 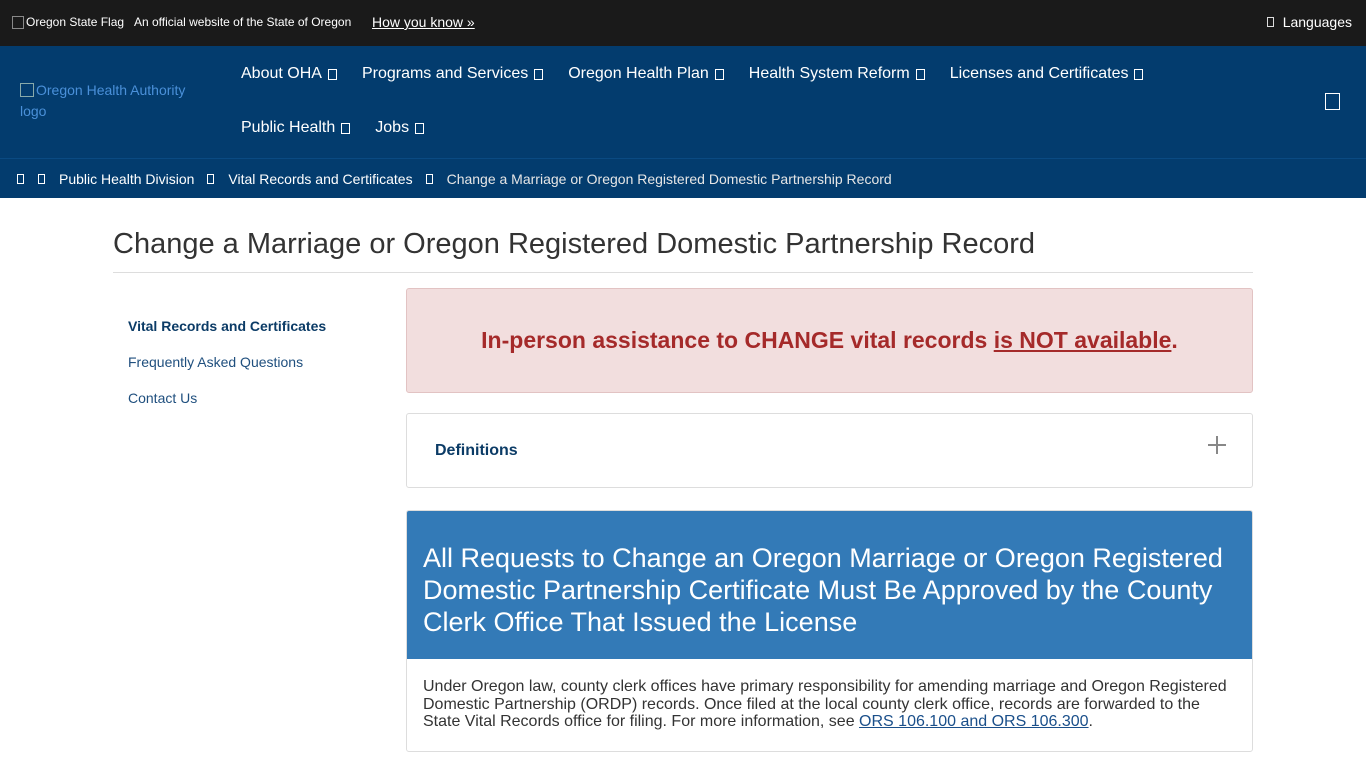 I want to click on sidebar-item-vital-records: Vital Records and Certificates, so click(x=253, y=336).